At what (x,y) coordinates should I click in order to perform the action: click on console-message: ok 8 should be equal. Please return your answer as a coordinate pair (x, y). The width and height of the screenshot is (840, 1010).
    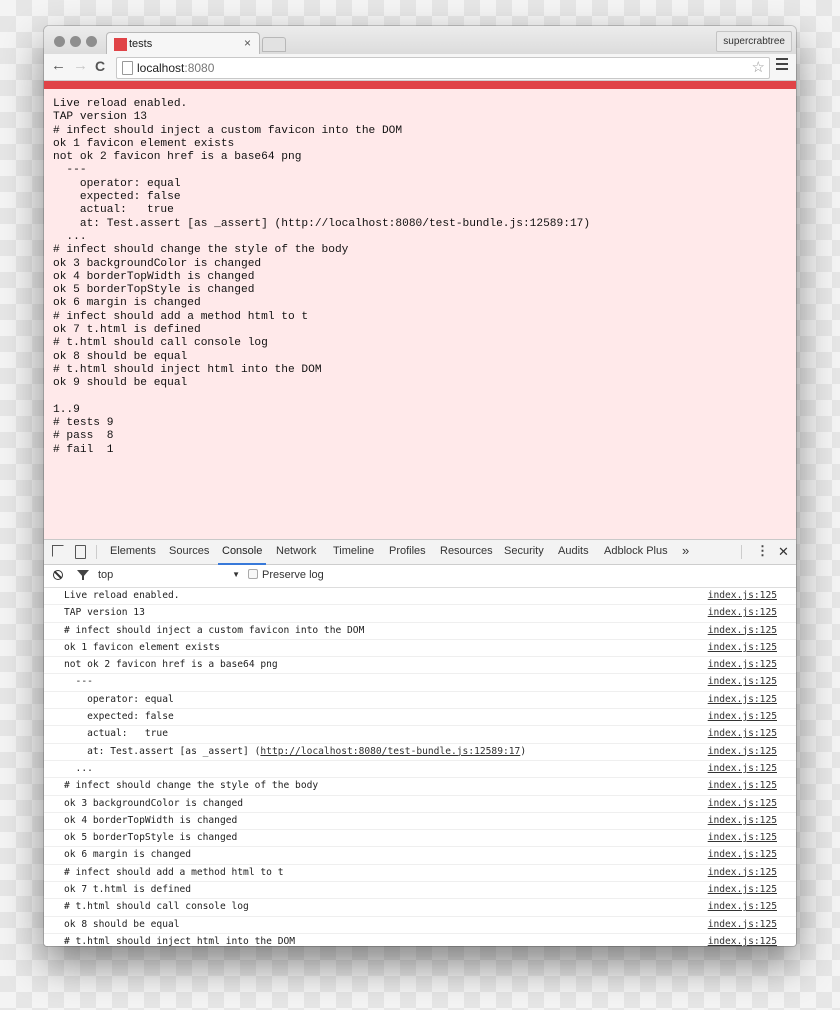
    Looking at the image, I should click on (122, 925).